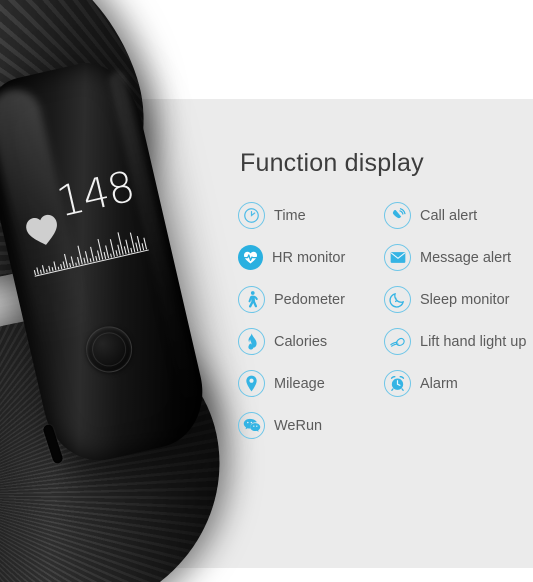 The width and height of the screenshot is (533, 582). I want to click on feature-item-werun: WeRun, so click(311, 425).